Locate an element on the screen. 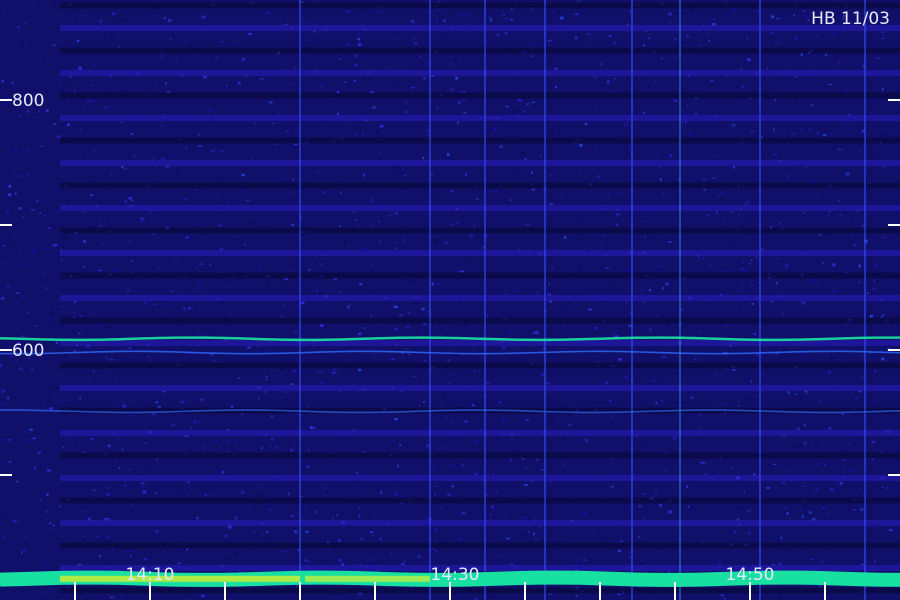  horizontal-band is located at coordinates (480, 185).